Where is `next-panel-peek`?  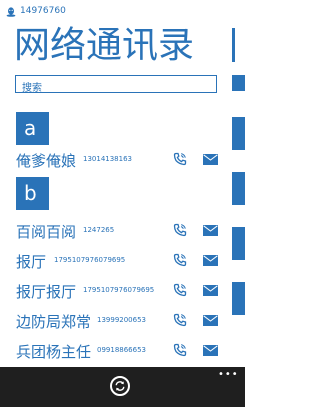 next-panel-peek is located at coordinates (238, 194).